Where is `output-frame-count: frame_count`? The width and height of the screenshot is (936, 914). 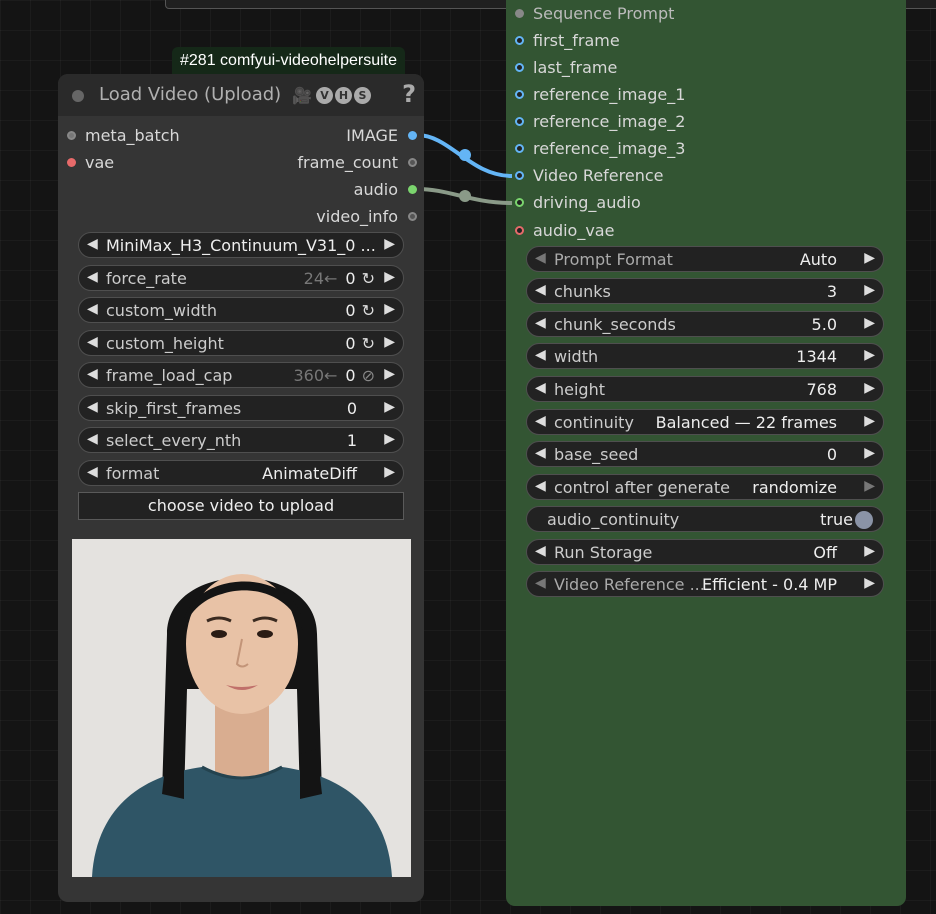
output-frame-count: frame_count is located at coordinates (347, 163).